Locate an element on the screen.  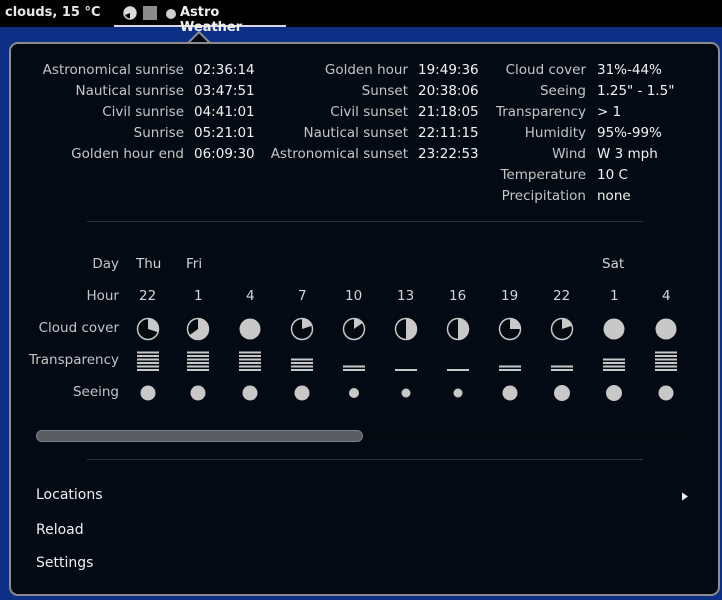
condition-label: Wind is located at coordinates (569, 154).